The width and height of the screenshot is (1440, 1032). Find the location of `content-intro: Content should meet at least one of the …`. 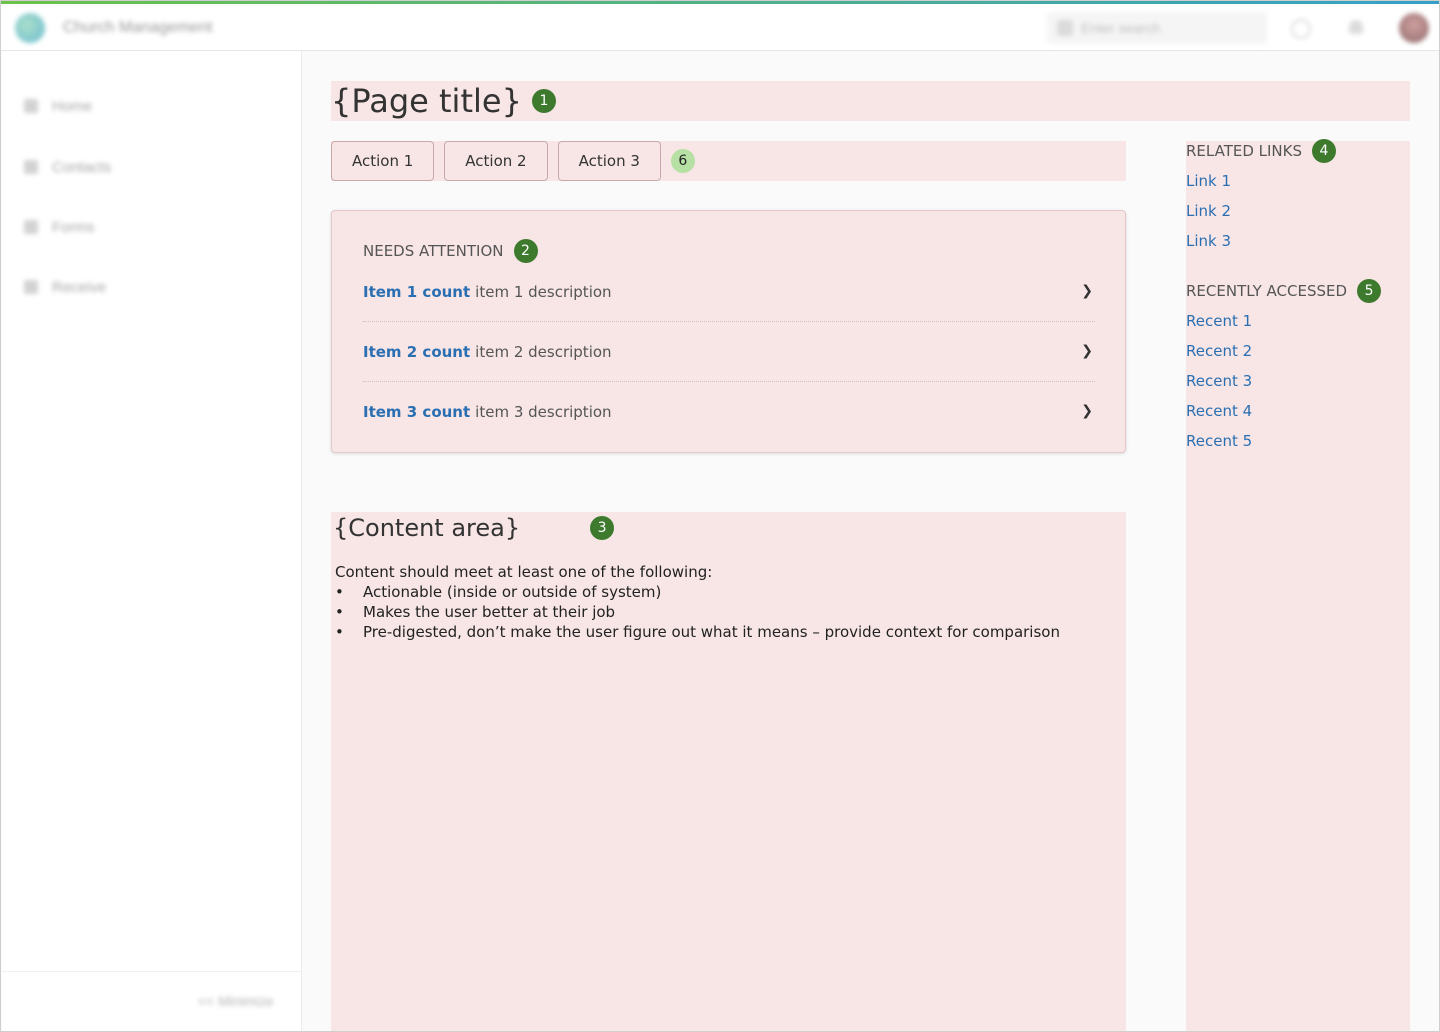

content-intro: Content should meet at least one of the … is located at coordinates (524, 572).